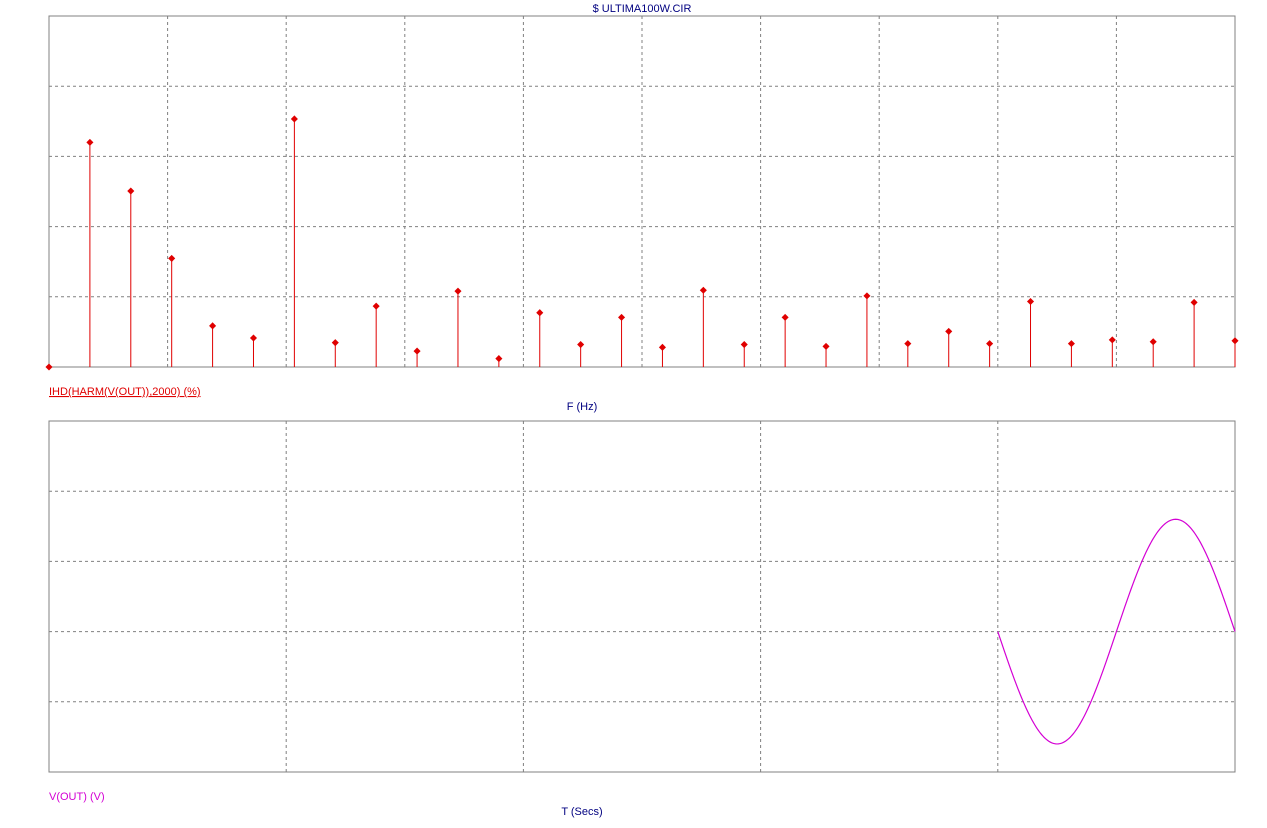 This screenshot has height=828, width=1267. Describe the element at coordinates (125, 392) in the screenshot. I see `top-legend-entry: IHD(HARM(V(OUT)),2000) (%)` at that location.